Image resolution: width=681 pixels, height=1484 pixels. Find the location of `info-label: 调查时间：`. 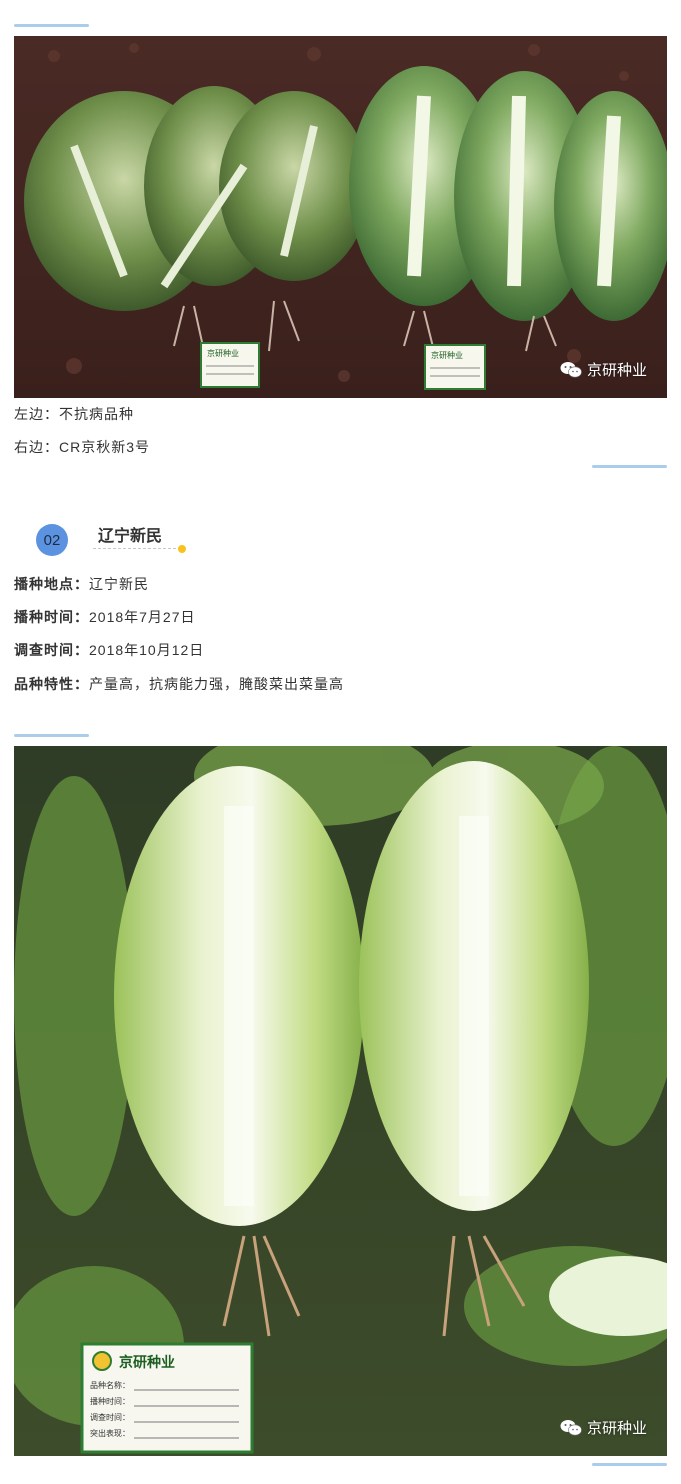

info-label: 调查时间： is located at coordinates (51, 650).